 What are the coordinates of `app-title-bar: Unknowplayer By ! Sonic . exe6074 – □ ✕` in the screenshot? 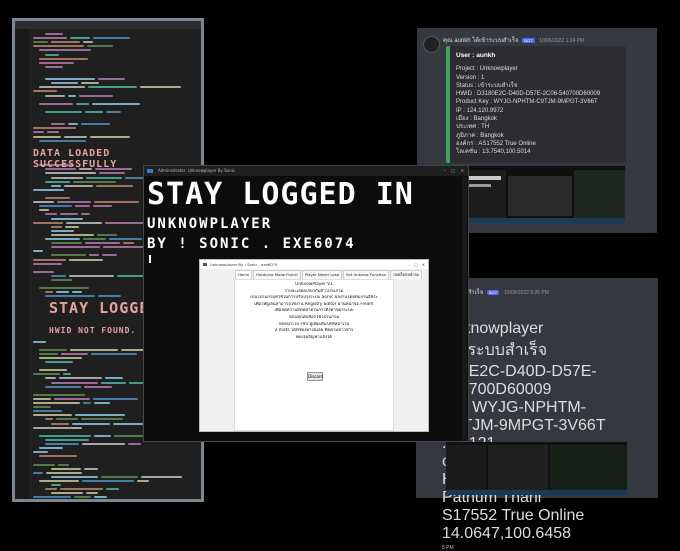 It's located at (314, 264).